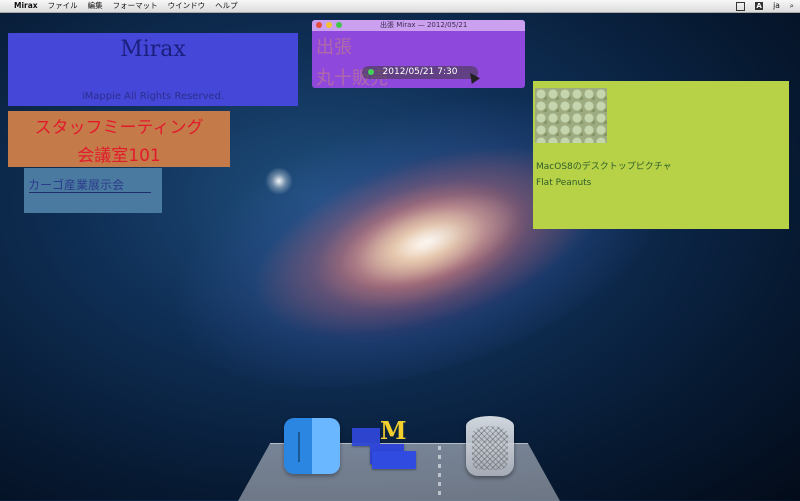 This screenshot has height=501, width=800. What do you see at coordinates (63, 6) in the screenshot?
I see `menu-file: ファイル` at bounding box center [63, 6].